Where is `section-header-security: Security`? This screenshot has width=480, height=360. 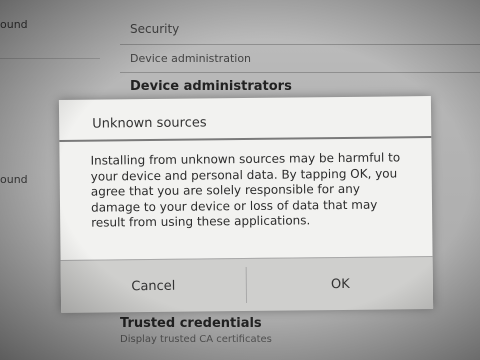
section-header-security: Security is located at coordinates (155, 29).